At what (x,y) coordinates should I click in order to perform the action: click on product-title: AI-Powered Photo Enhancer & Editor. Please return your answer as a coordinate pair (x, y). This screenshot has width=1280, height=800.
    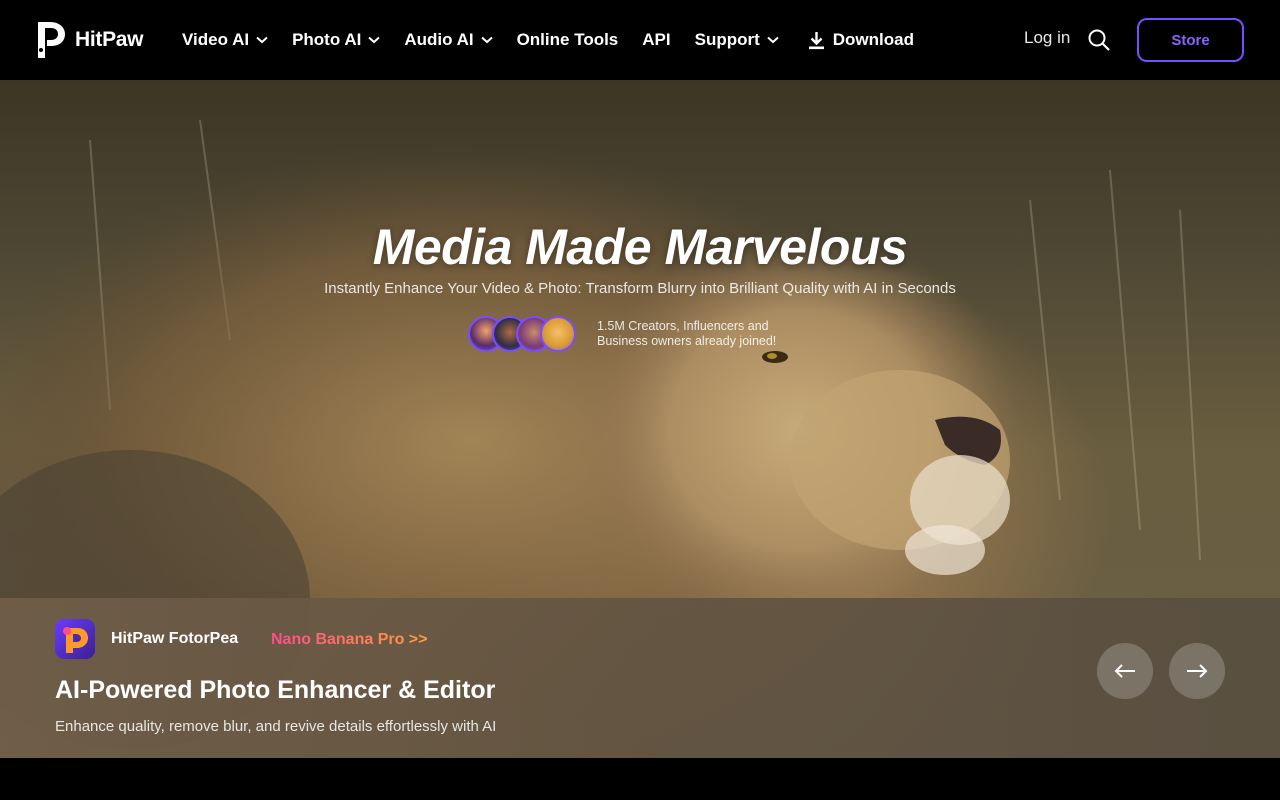
    Looking at the image, I should click on (275, 690).